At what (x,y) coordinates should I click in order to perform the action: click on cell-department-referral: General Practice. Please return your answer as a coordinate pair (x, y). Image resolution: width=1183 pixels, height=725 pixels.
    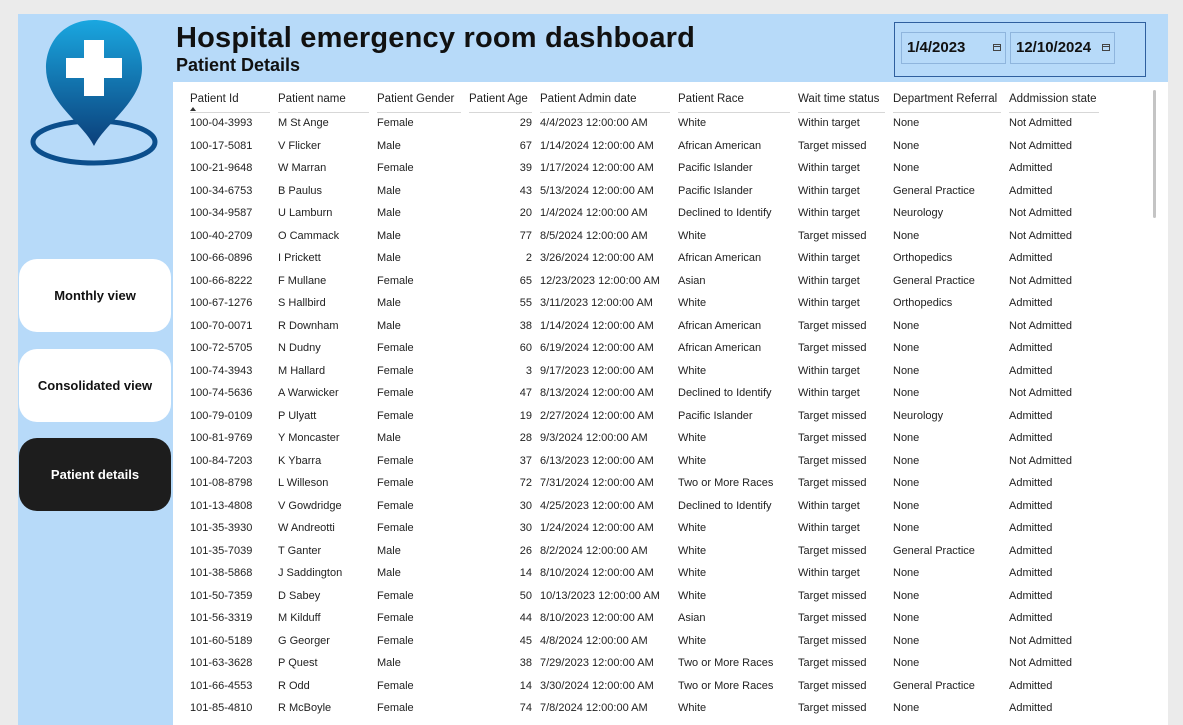
    Looking at the image, I should click on (934, 280).